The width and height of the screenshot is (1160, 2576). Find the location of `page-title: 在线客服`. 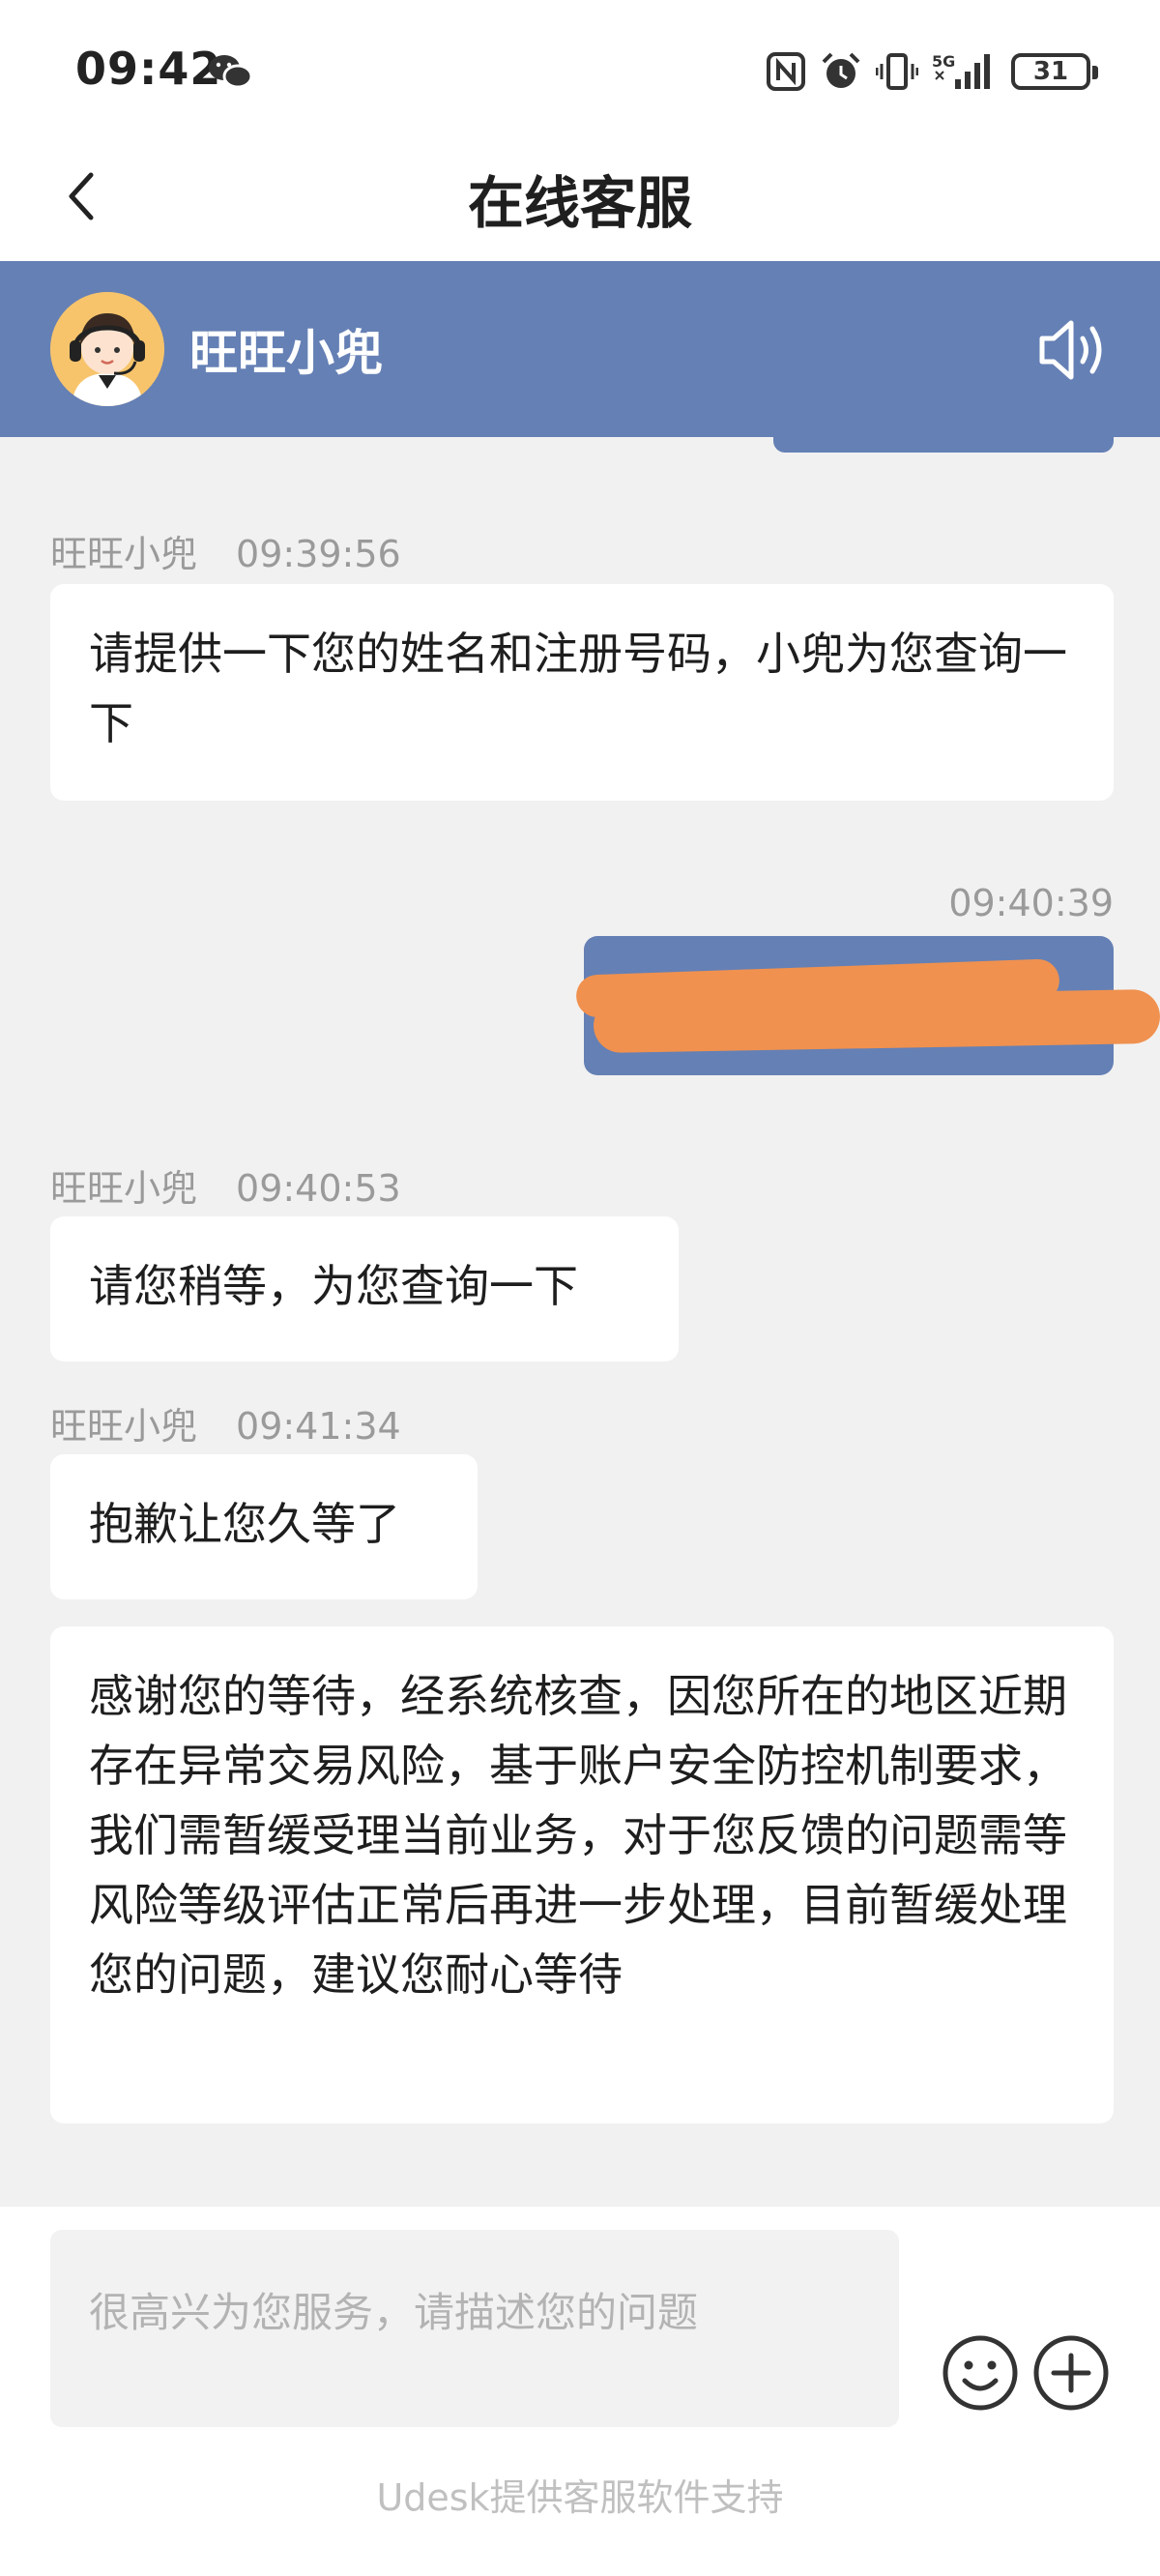

page-title: 在线客服 is located at coordinates (579, 203).